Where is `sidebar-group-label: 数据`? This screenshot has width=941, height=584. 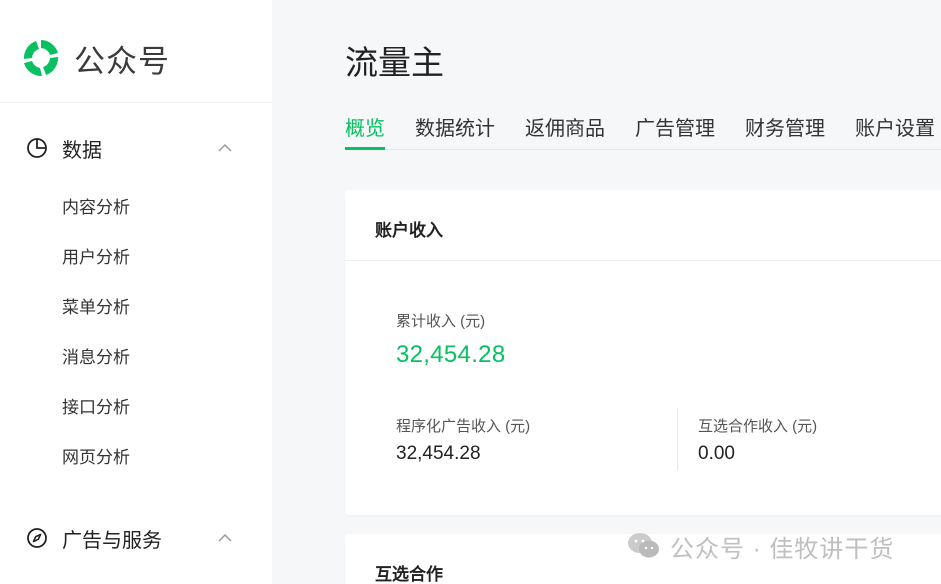
sidebar-group-label: 数据 is located at coordinates (82, 150).